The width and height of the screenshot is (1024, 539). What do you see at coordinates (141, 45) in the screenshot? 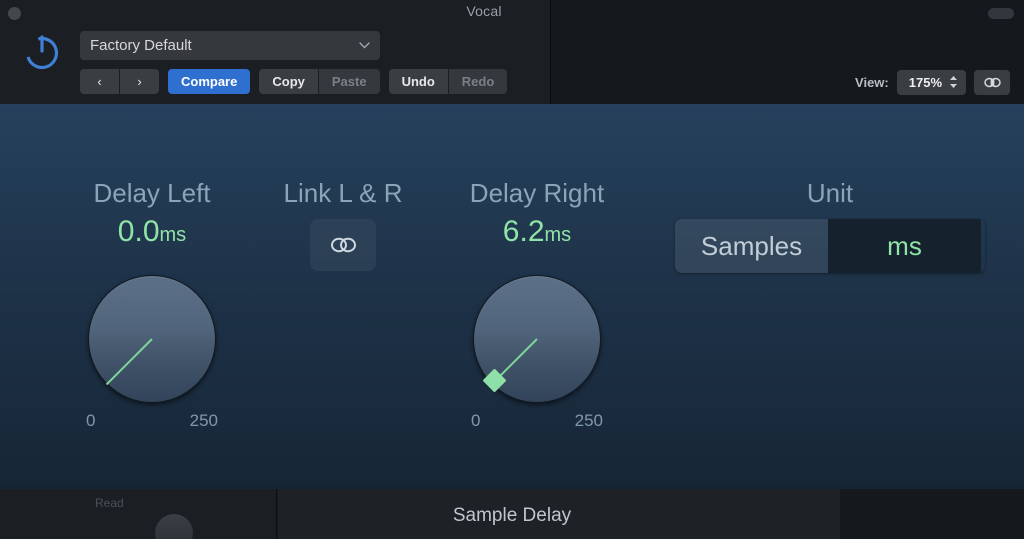
I see `preset-value: Factory Default` at bounding box center [141, 45].